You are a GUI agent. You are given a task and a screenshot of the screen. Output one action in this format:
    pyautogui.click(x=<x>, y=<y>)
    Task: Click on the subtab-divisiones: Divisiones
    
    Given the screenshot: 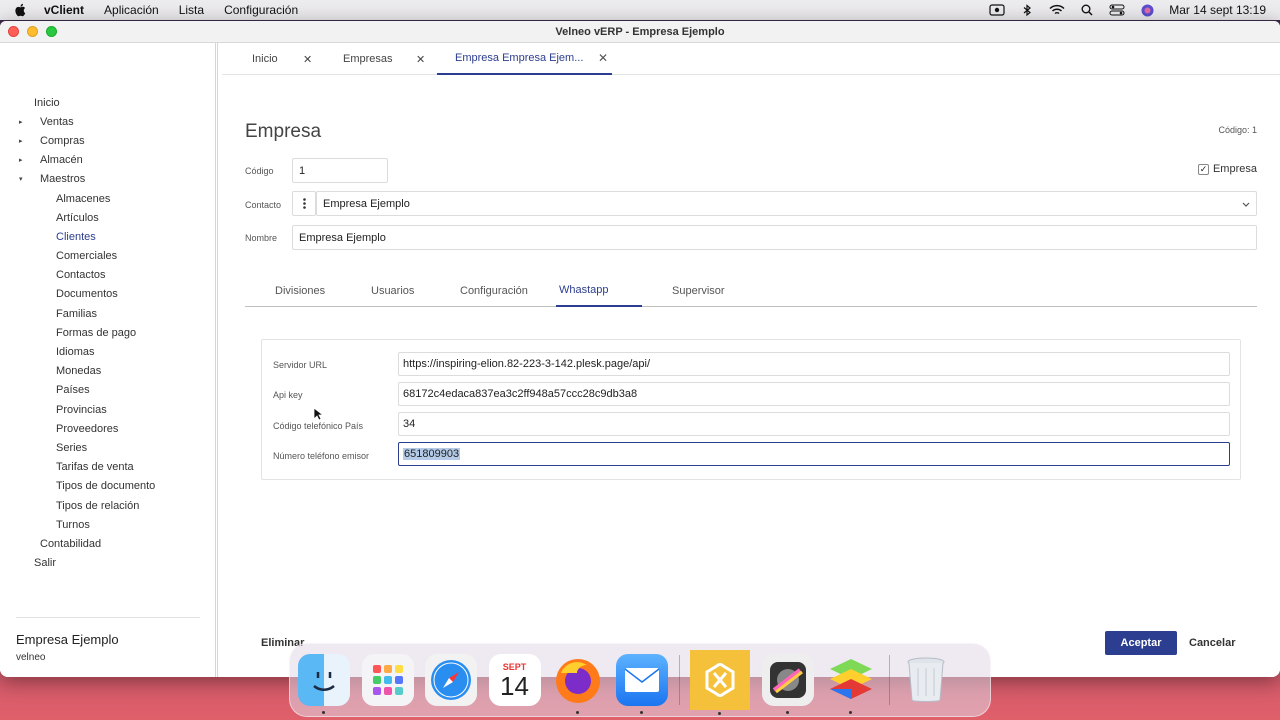 What is the action you would take?
    pyautogui.click(x=300, y=291)
    